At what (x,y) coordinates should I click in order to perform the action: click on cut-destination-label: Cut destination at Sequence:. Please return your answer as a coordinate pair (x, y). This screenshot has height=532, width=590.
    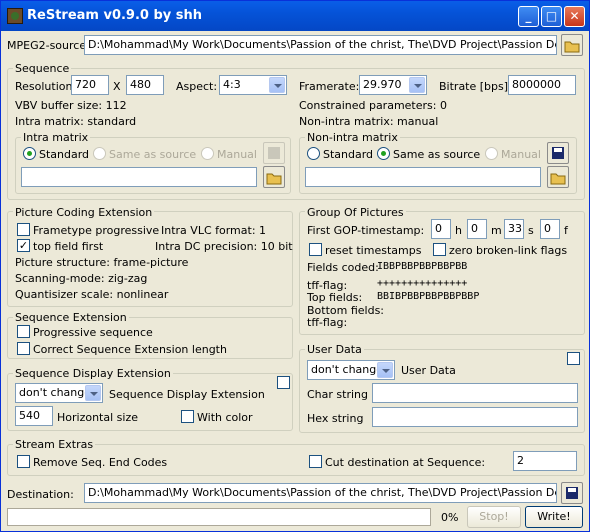
    Looking at the image, I should click on (405, 462).